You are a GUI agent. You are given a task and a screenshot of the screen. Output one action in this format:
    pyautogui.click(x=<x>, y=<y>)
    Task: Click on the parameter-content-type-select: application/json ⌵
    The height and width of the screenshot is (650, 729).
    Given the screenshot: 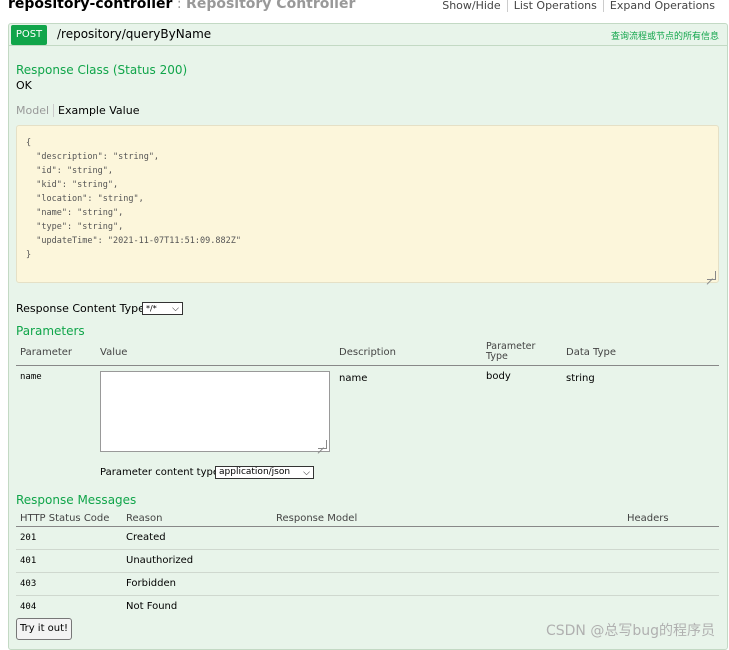 What is the action you would take?
    pyautogui.click(x=264, y=472)
    